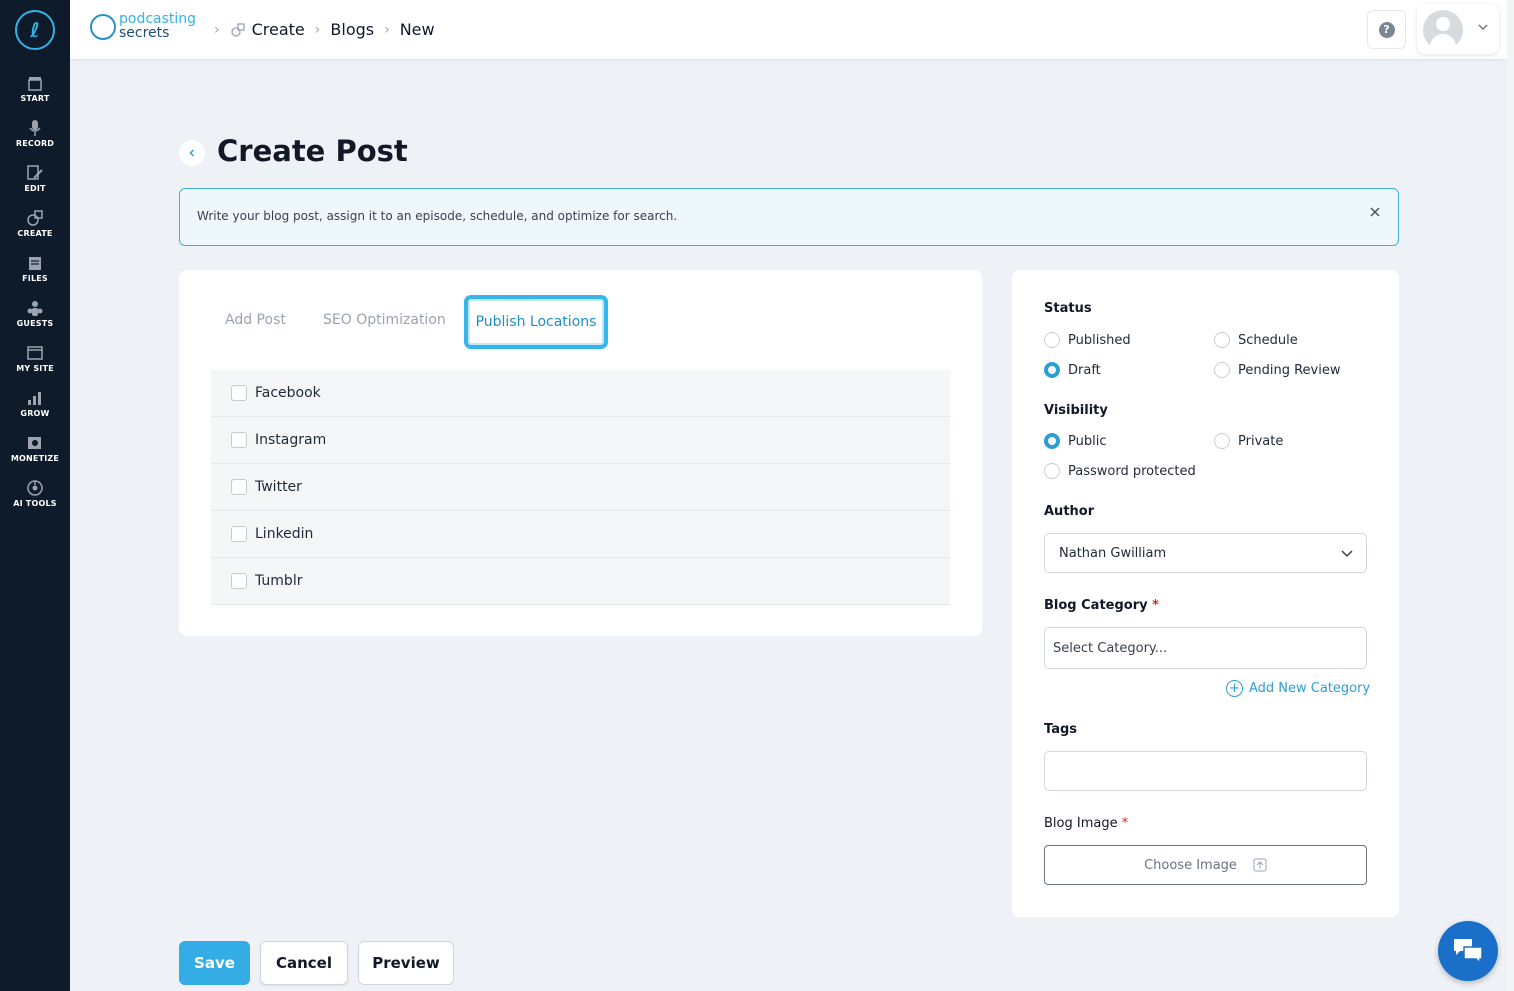 This screenshot has width=1514, height=991. I want to click on preview-button: Preview, so click(406, 963).